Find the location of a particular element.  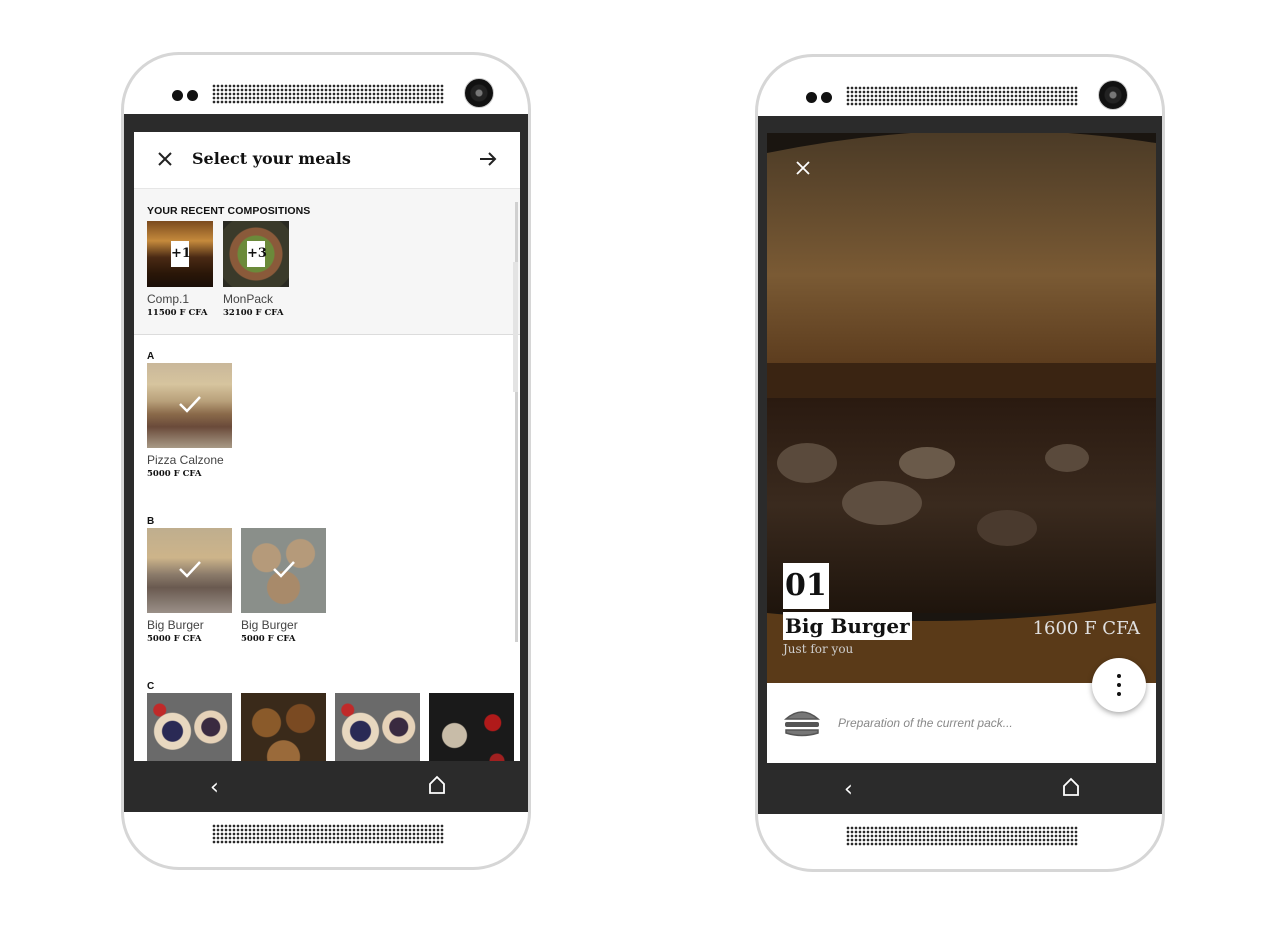

arrow-right-icon is located at coordinates (488, 159).